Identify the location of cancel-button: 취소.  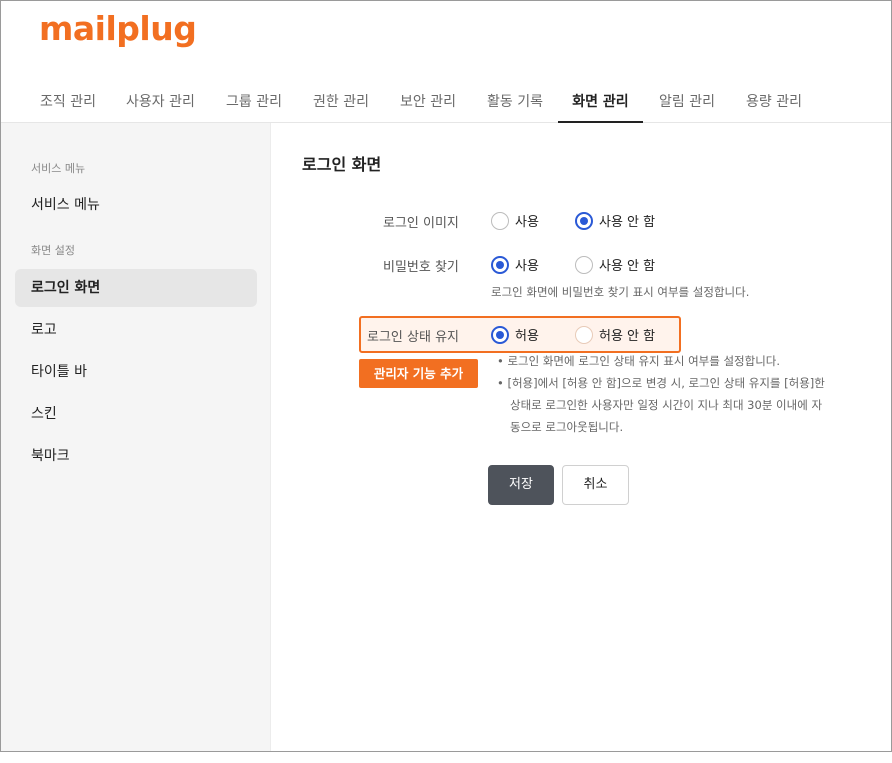
(595, 485).